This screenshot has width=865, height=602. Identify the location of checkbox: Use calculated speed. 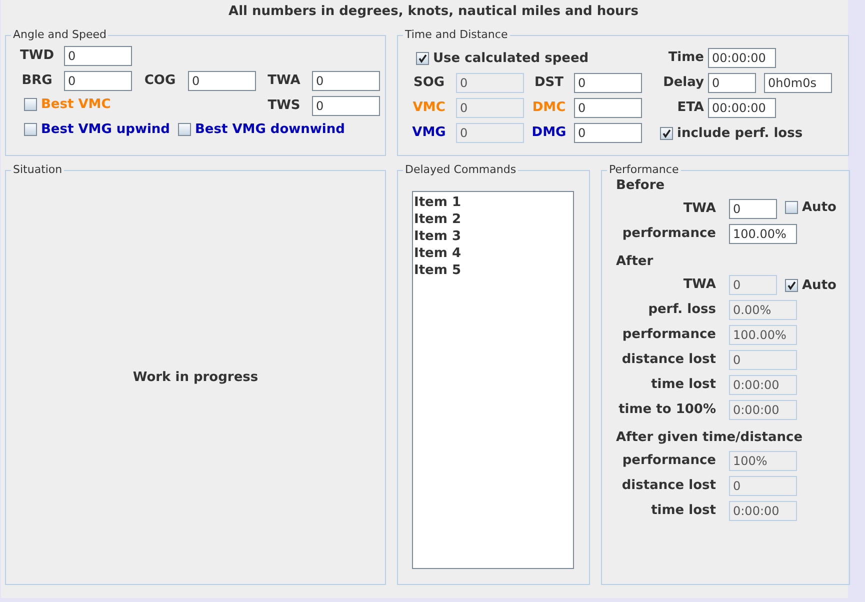
(502, 58).